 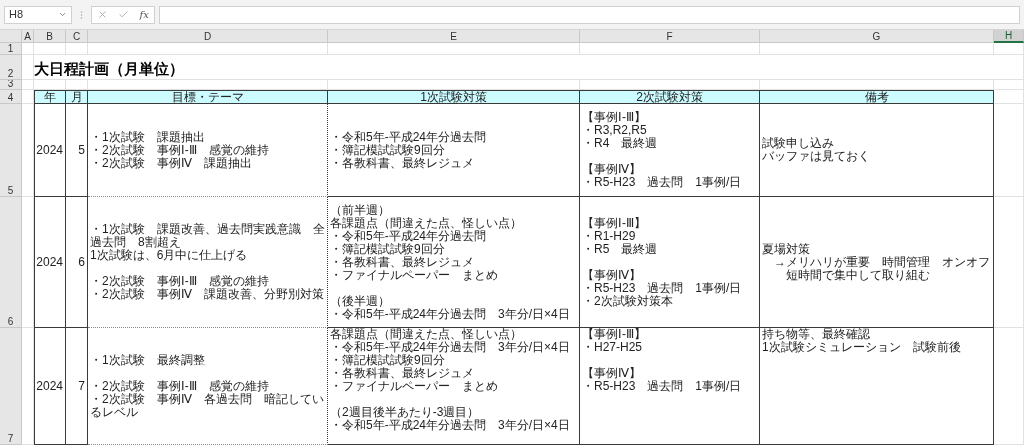 What do you see at coordinates (144, 14) in the screenshot?
I see `function-button: fx` at bounding box center [144, 14].